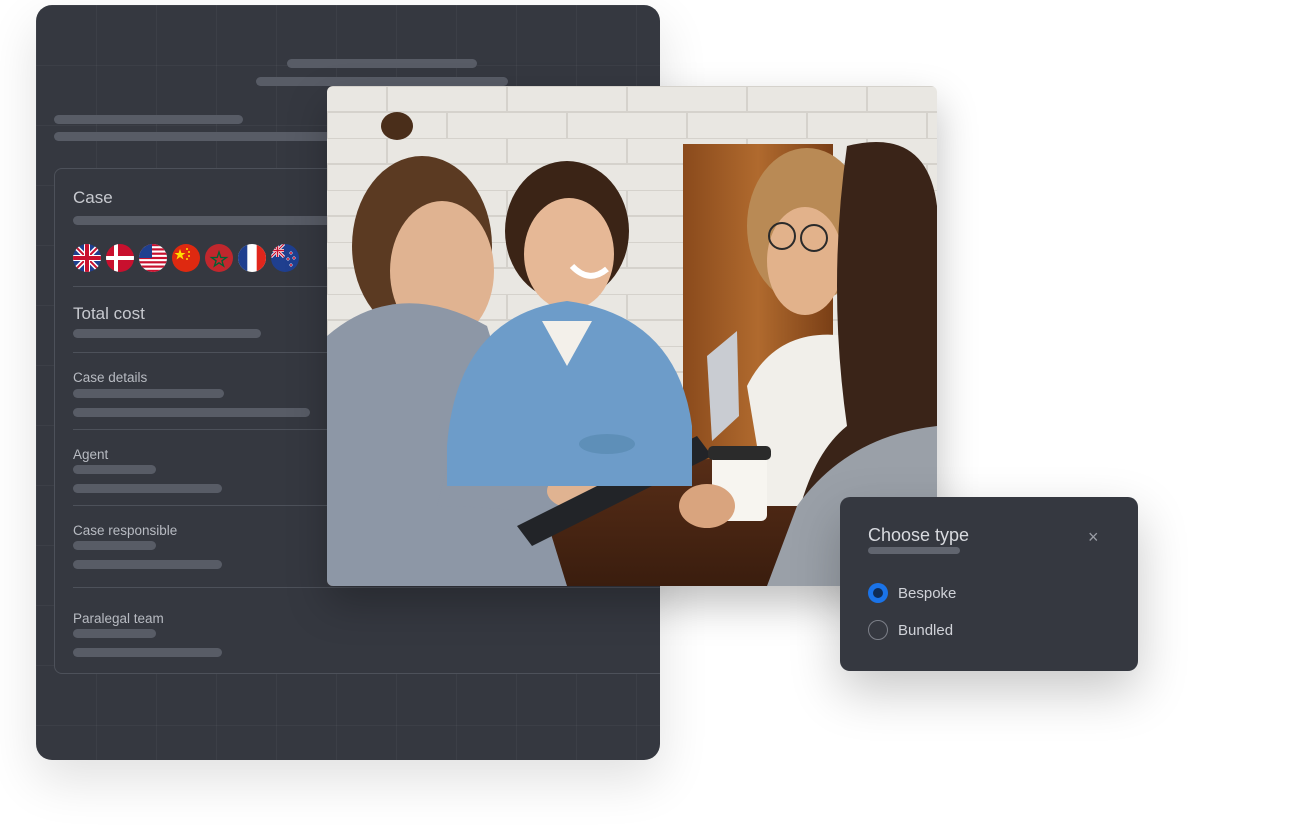 This screenshot has width=1301, height=831. I want to click on case-details-label: Case details, so click(110, 377).